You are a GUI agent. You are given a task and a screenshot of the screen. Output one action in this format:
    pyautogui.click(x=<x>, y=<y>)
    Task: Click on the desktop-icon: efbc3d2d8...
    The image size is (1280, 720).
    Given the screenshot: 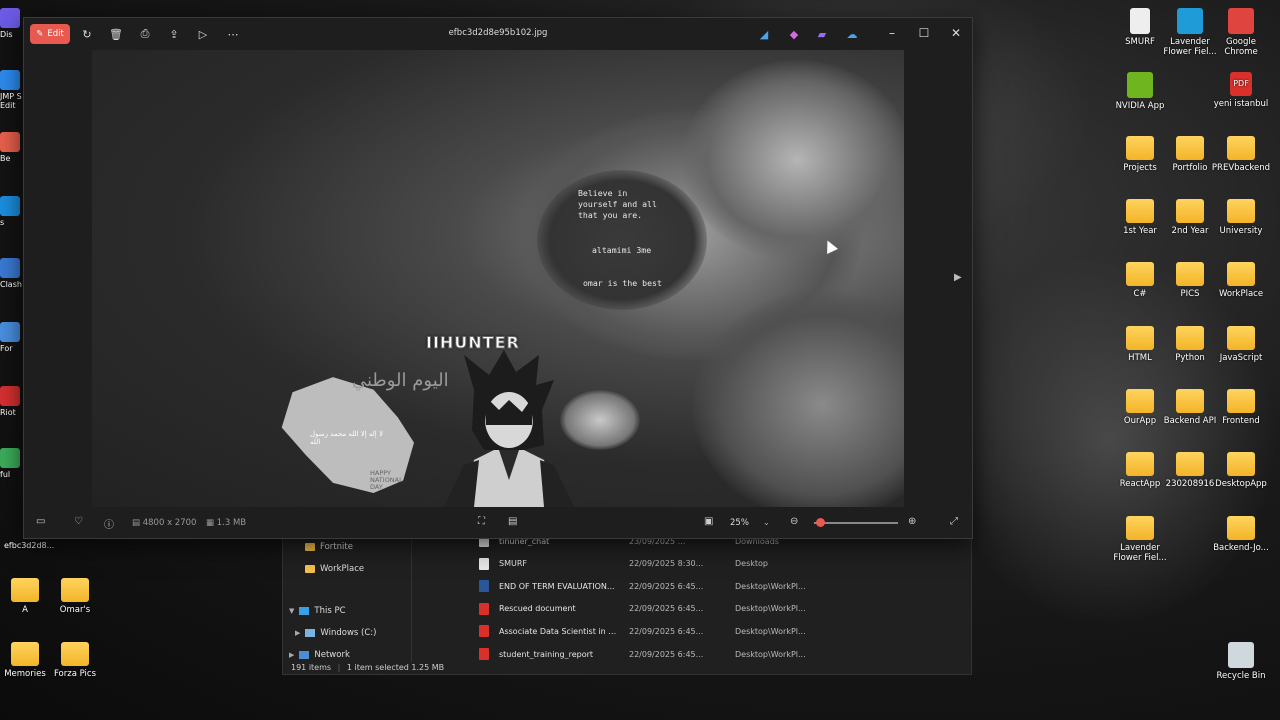 What is the action you would take?
    pyautogui.click(x=34, y=545)
    